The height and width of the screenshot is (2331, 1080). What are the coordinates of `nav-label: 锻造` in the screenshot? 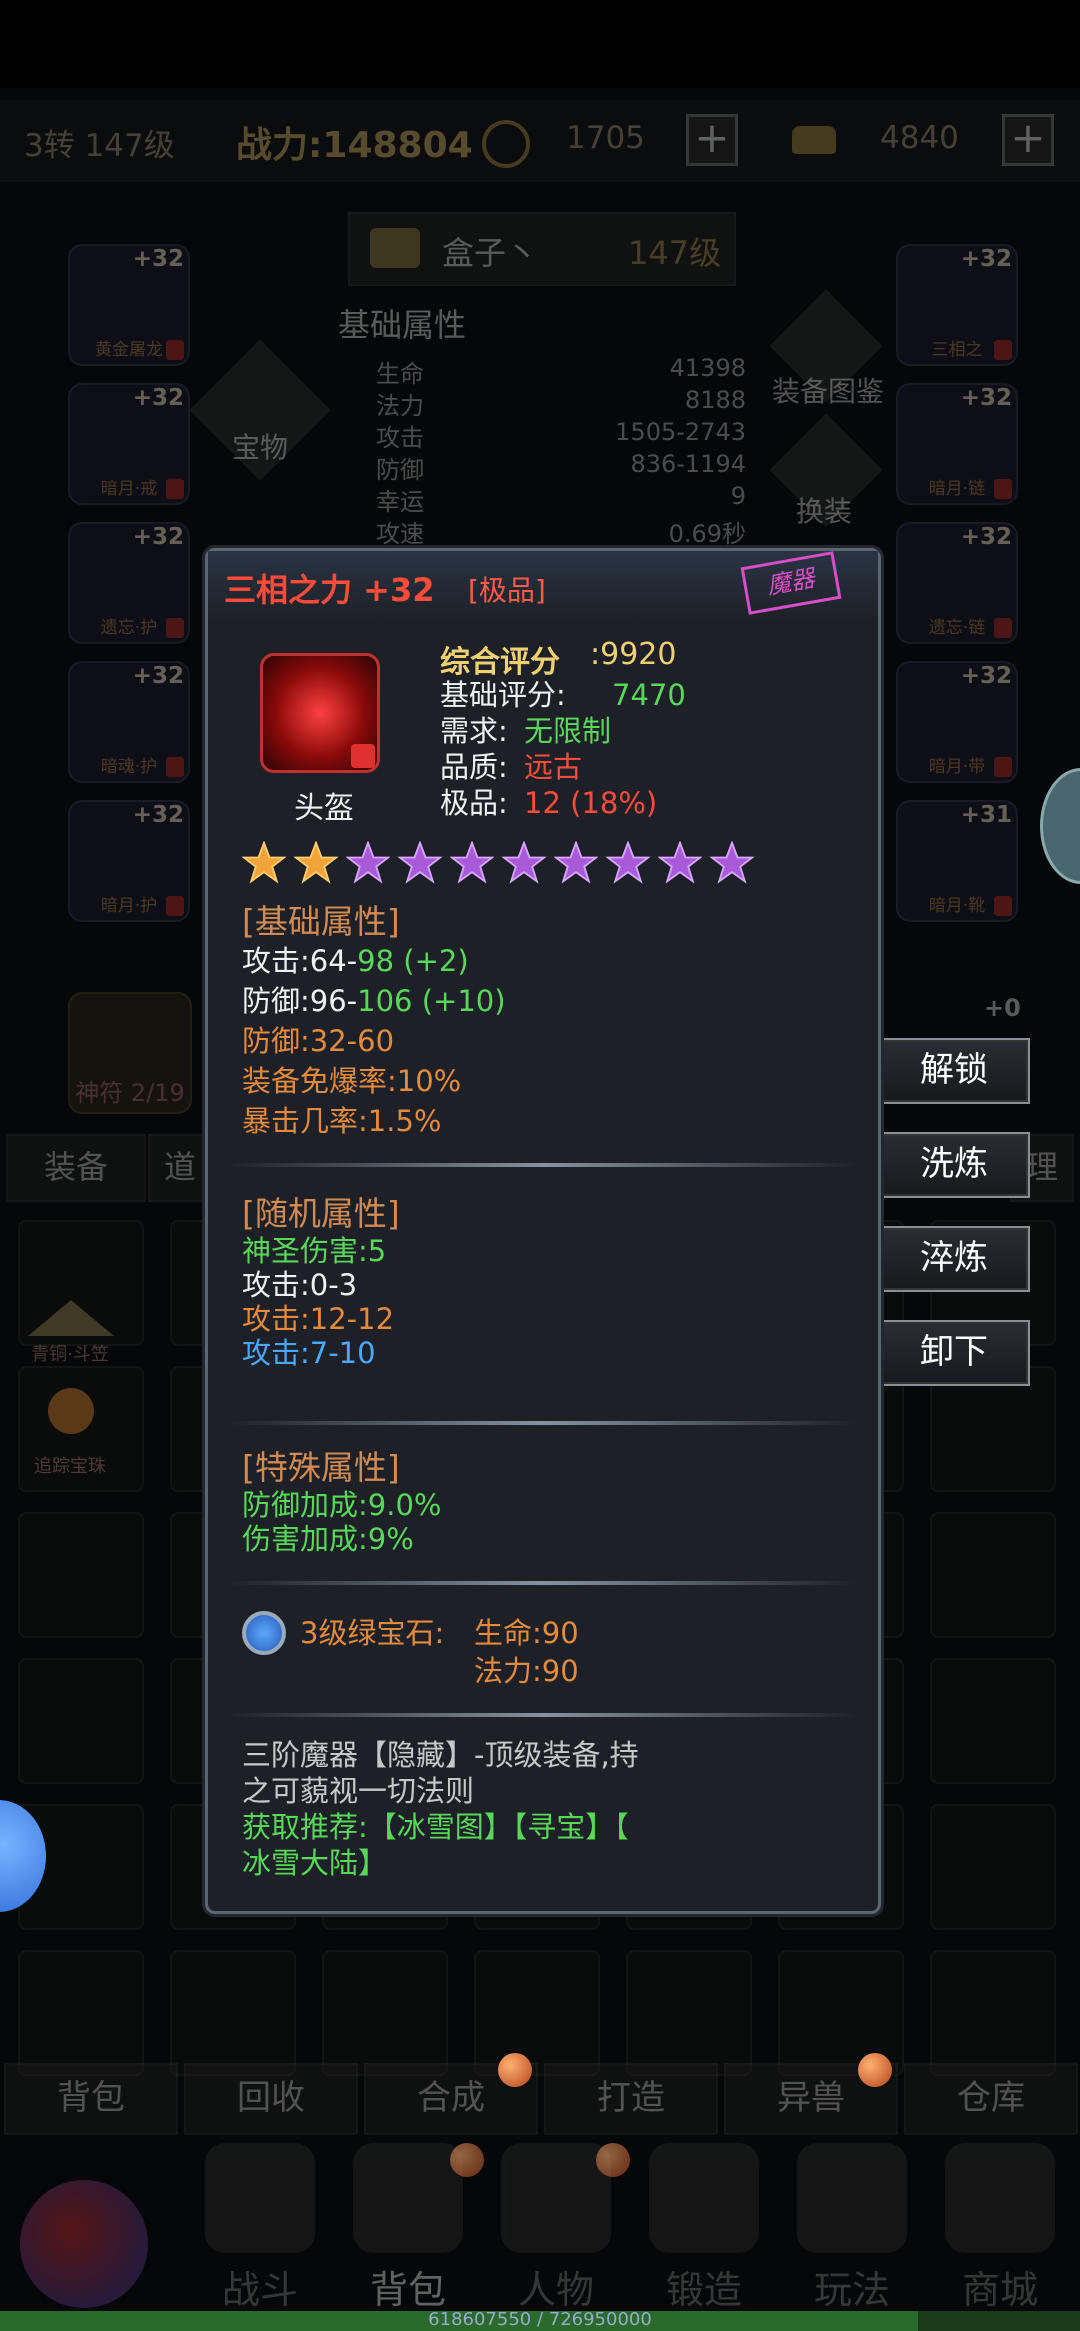 It's located at (703, 2290).